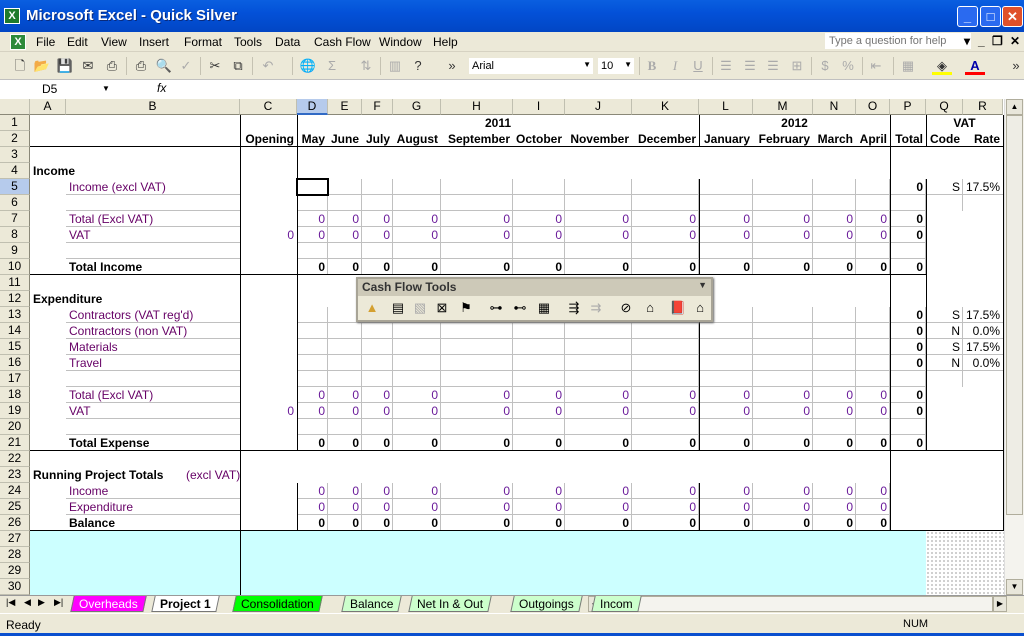 Image resolution: width=1024 pixels, height=636 pixels. I want to click on cell-i19: 0, so click(539, 411).